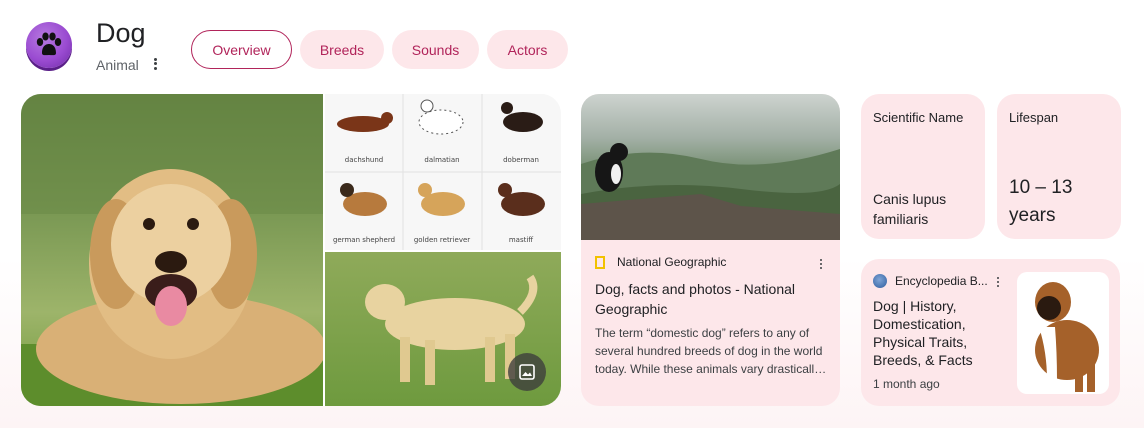 This screenshot has height=428, width=1144. What do you see at coordinates (906, 384) in the screenshot?
I see `encyclopedia-timestamp: 1 month ago` at bounding box center [906, 384].